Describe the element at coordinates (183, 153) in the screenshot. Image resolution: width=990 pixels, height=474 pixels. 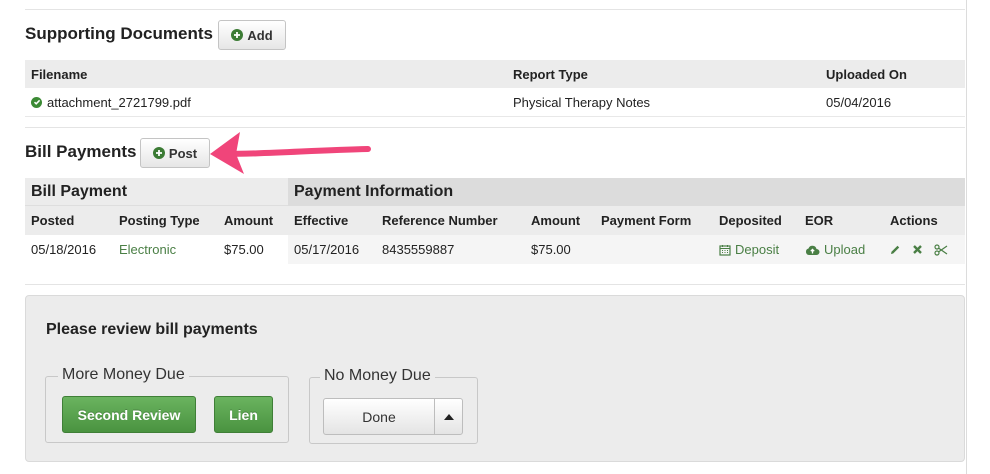
I see `post-button-label: Post` at that location.